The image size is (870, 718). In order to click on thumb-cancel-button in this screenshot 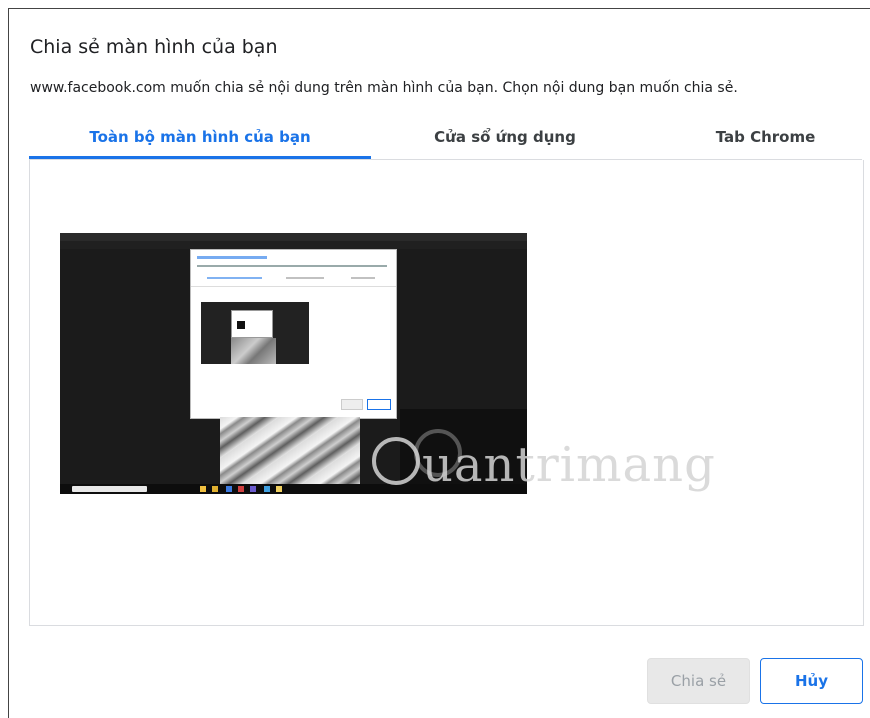, I will do `click(379, 404)`.